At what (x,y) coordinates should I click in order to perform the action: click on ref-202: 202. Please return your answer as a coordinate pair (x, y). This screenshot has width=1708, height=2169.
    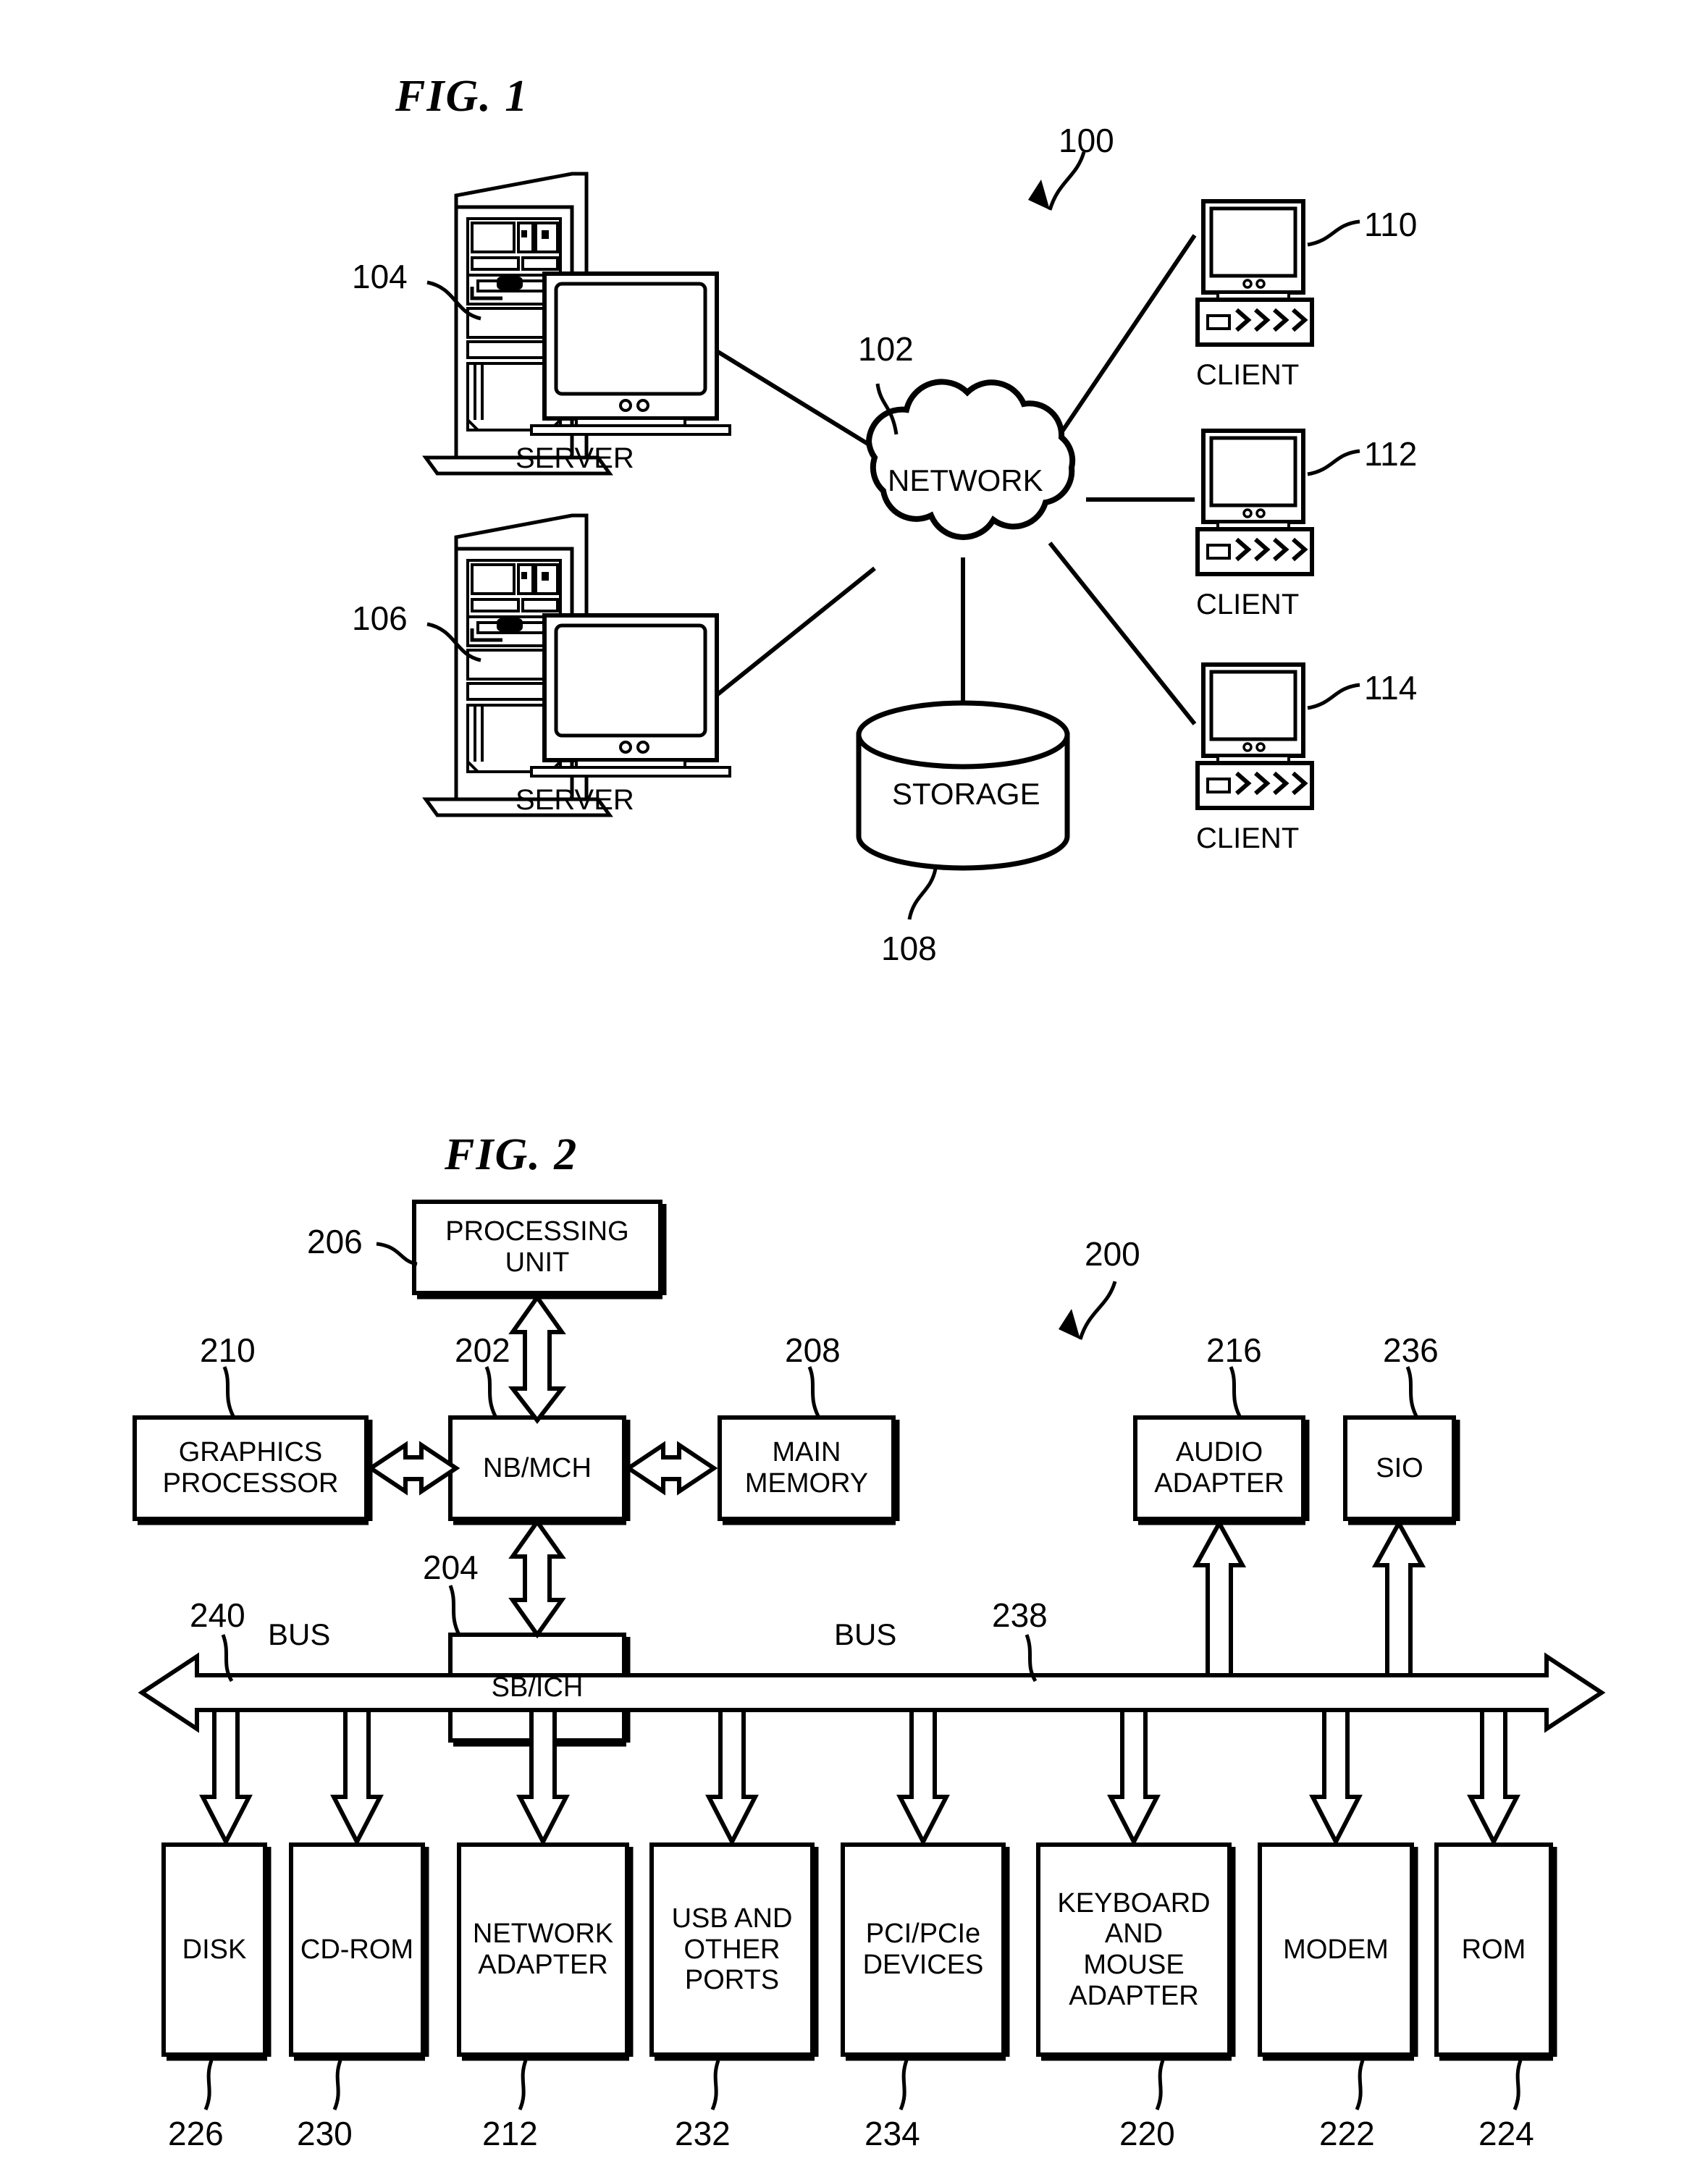
    Looking at the image, I should click on (482, 1350).